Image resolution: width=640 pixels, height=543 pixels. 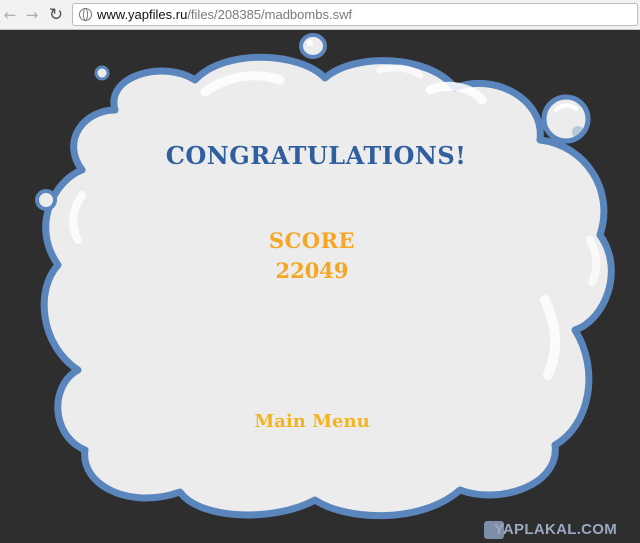 I want to click on arrow-right-icon: →, so click(x=32, y=15).